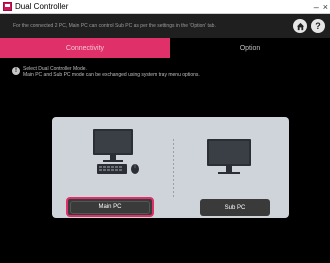  I want to click on panel-divider, so click(173, 169).